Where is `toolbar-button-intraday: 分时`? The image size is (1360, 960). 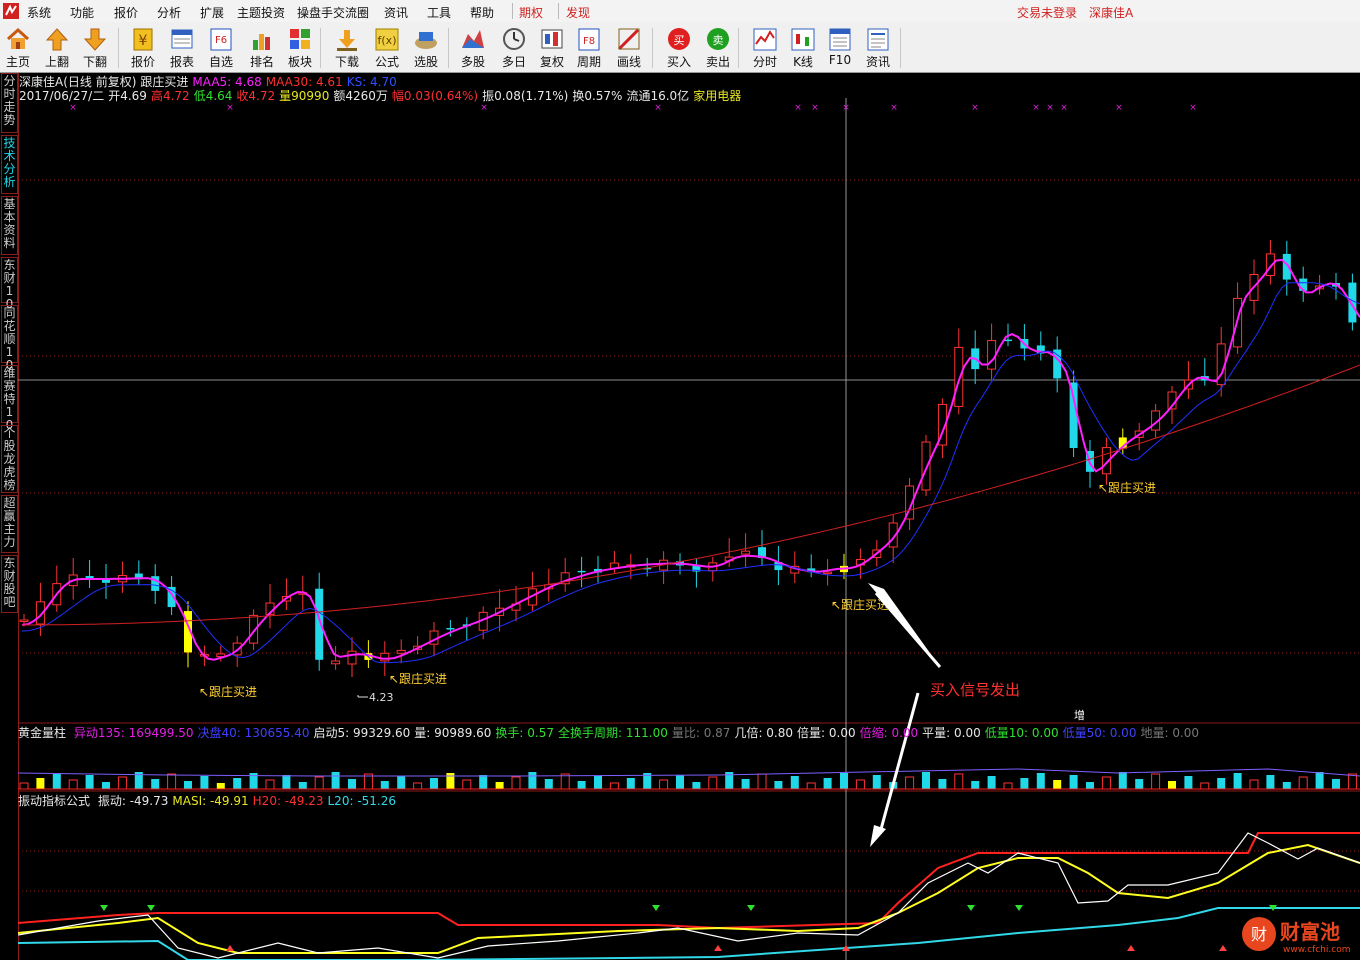
toolbar-button-intraday: 分时 is located at coordinates (765, 47).